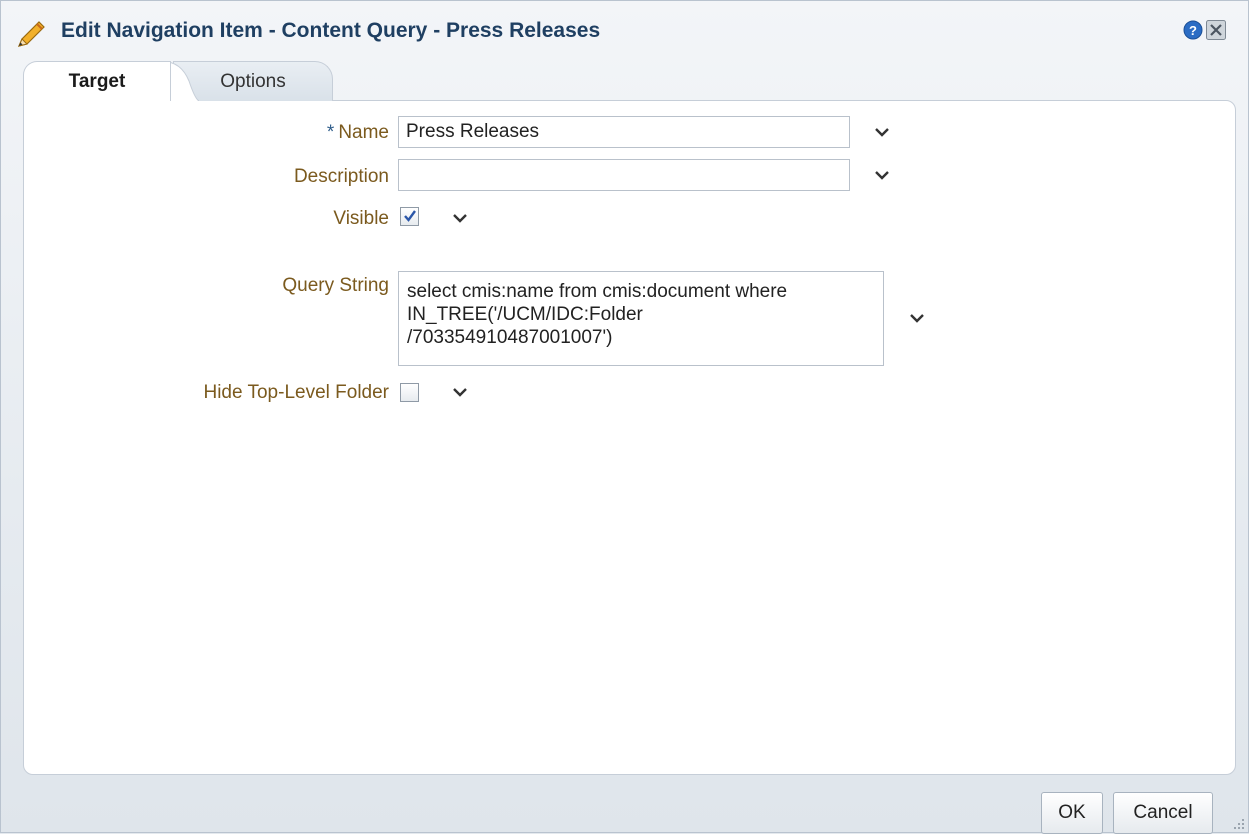  Describe the element at coordinates (1072, 813) in the screenshot. I see `ok-button: OK` at that location.